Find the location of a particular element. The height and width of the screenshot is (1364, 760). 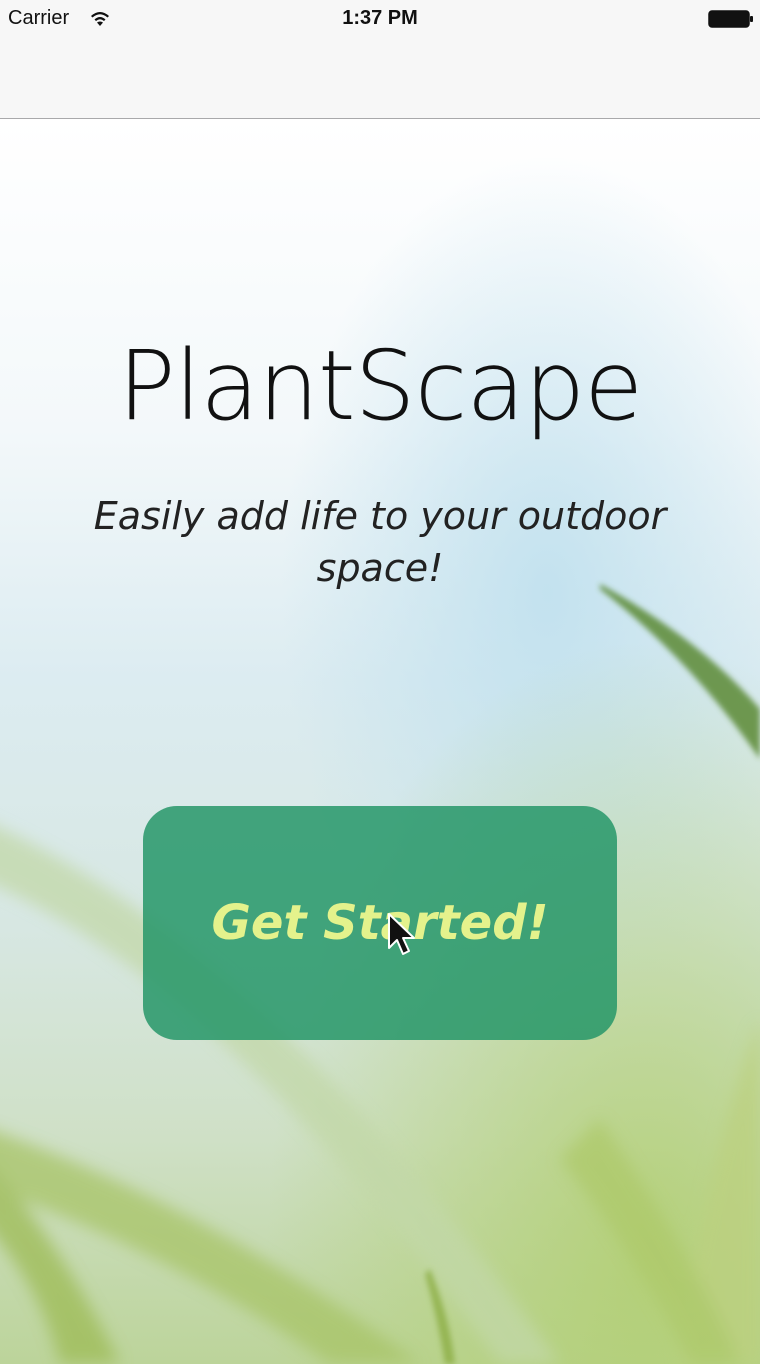

get-started-label: Get Started! is located at coordinates (380, 923).